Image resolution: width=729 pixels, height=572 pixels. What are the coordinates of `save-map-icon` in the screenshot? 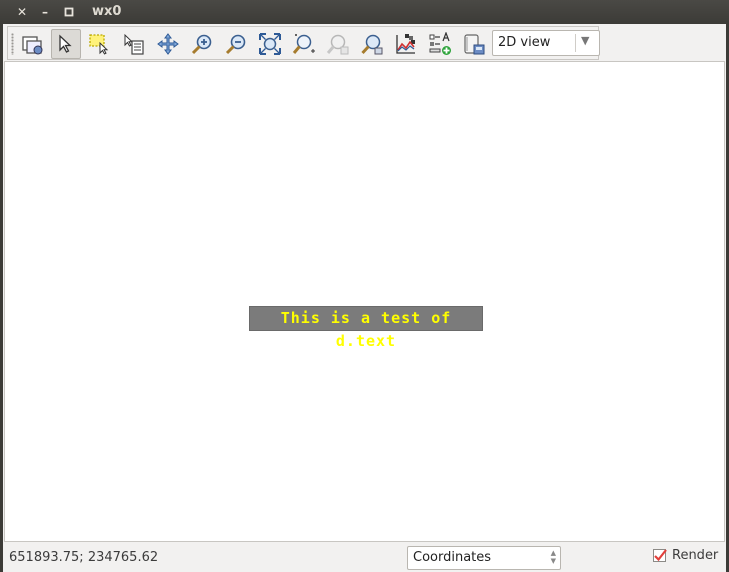 It's located at (474, 44).